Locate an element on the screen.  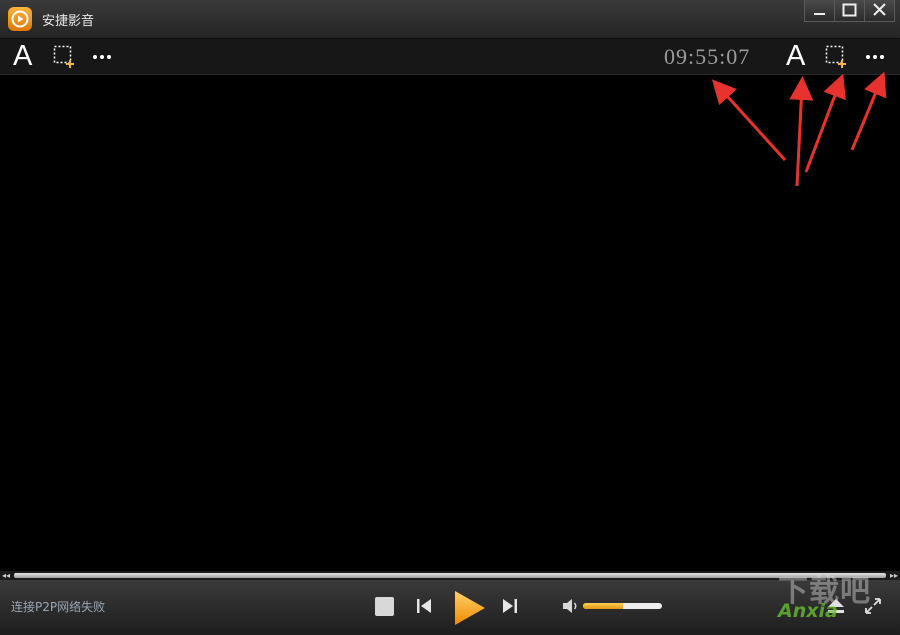
volume-icon is located at coordinates (571, 606).